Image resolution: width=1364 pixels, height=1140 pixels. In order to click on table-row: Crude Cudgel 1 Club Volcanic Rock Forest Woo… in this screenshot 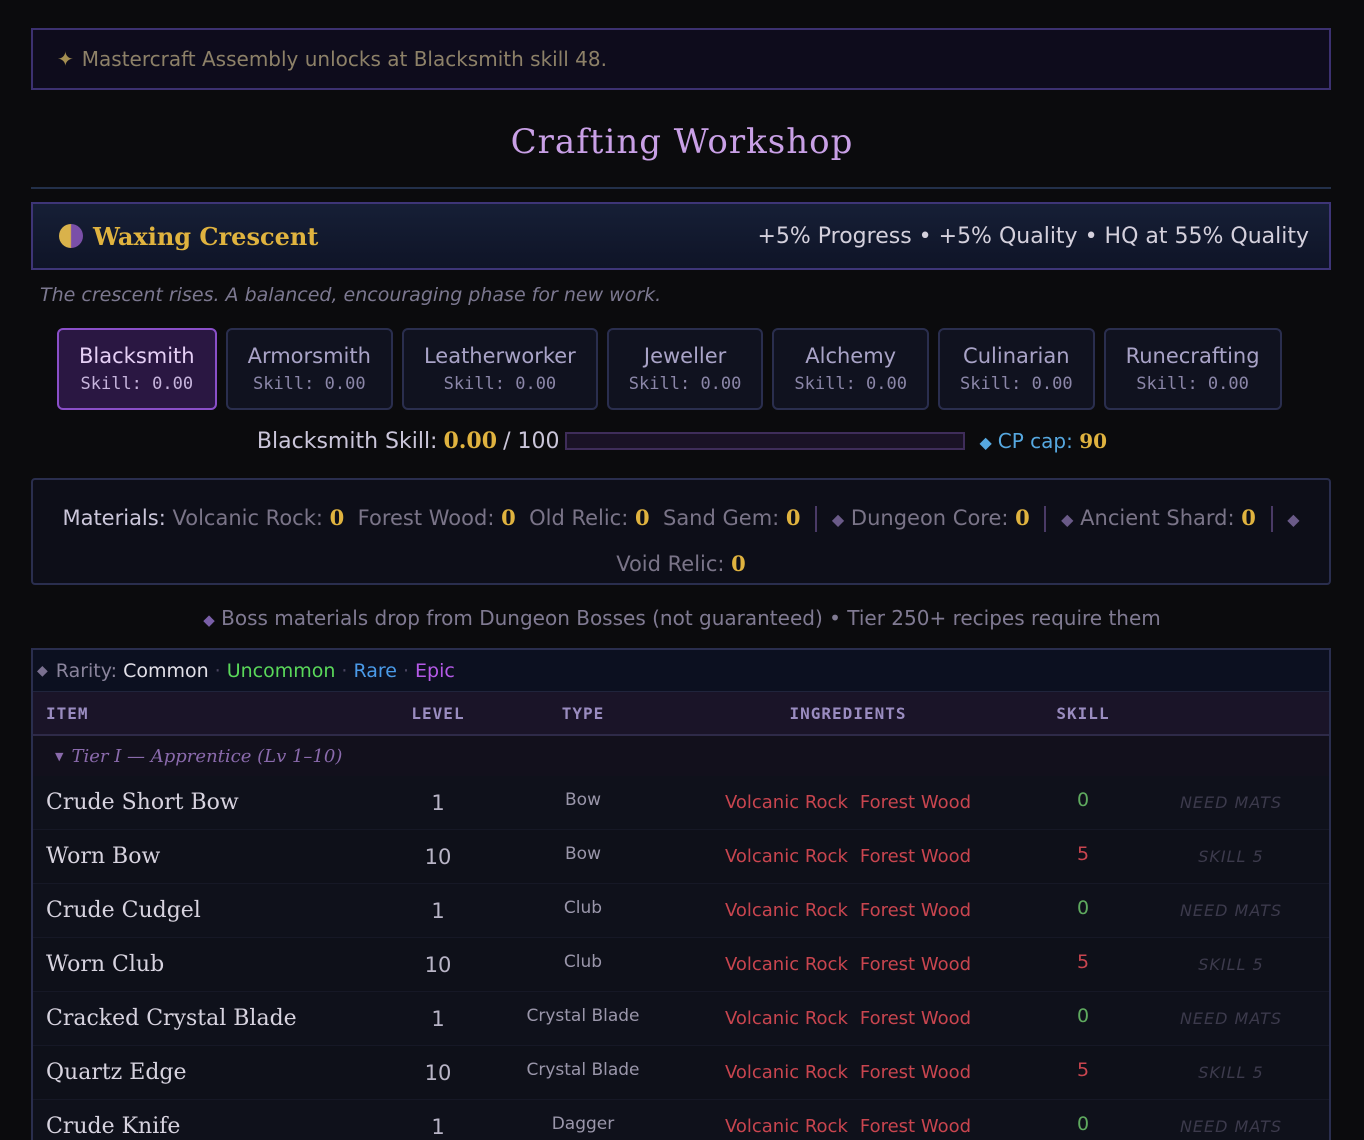, I will do `click(681, 911)`.